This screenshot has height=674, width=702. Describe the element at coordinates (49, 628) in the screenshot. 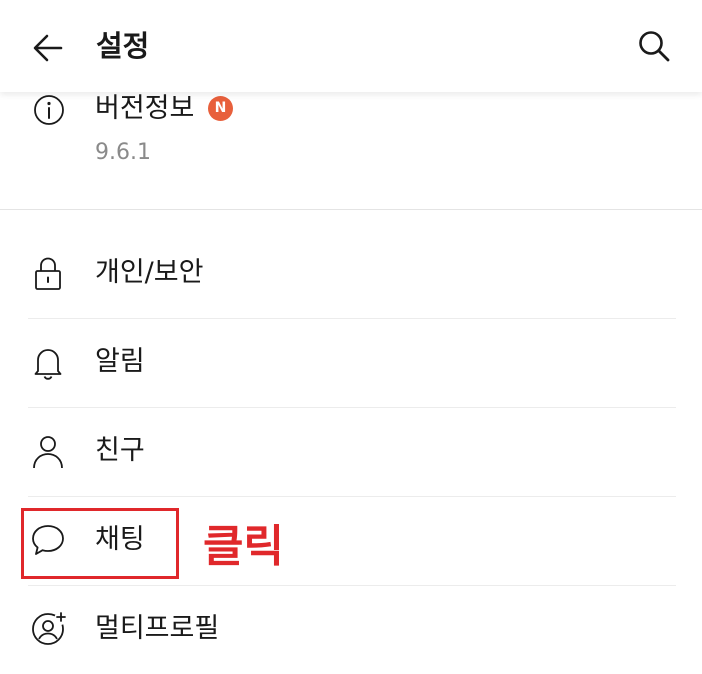

I see `multi-profile-icon` at that location.